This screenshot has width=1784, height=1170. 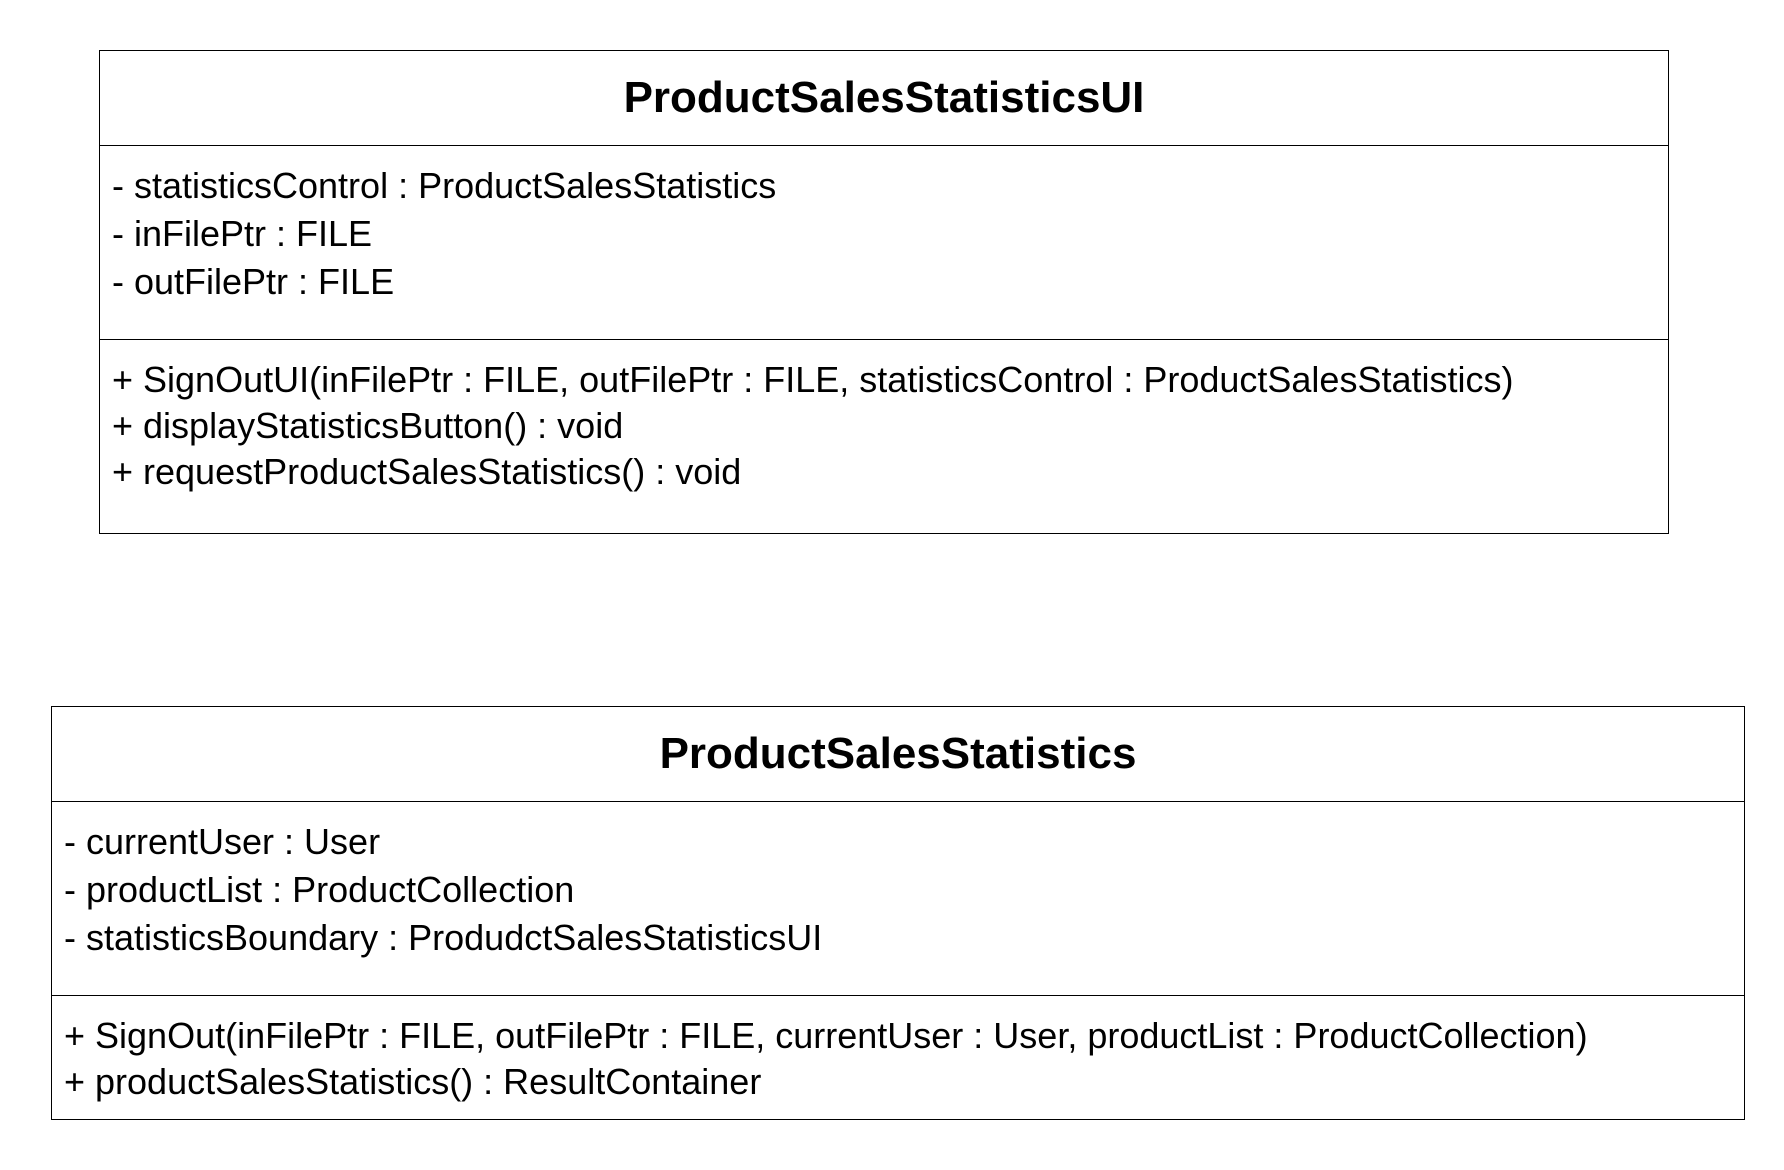 I want to click on attribute: - outFilePtr : FILE, so click(x=253, y=281).